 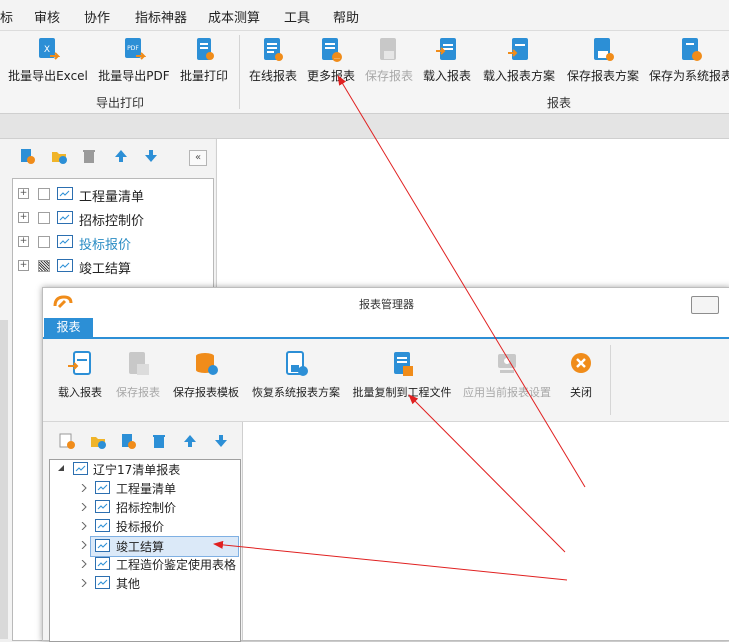 I want to click on close-icon, so click(x=581, y=363).